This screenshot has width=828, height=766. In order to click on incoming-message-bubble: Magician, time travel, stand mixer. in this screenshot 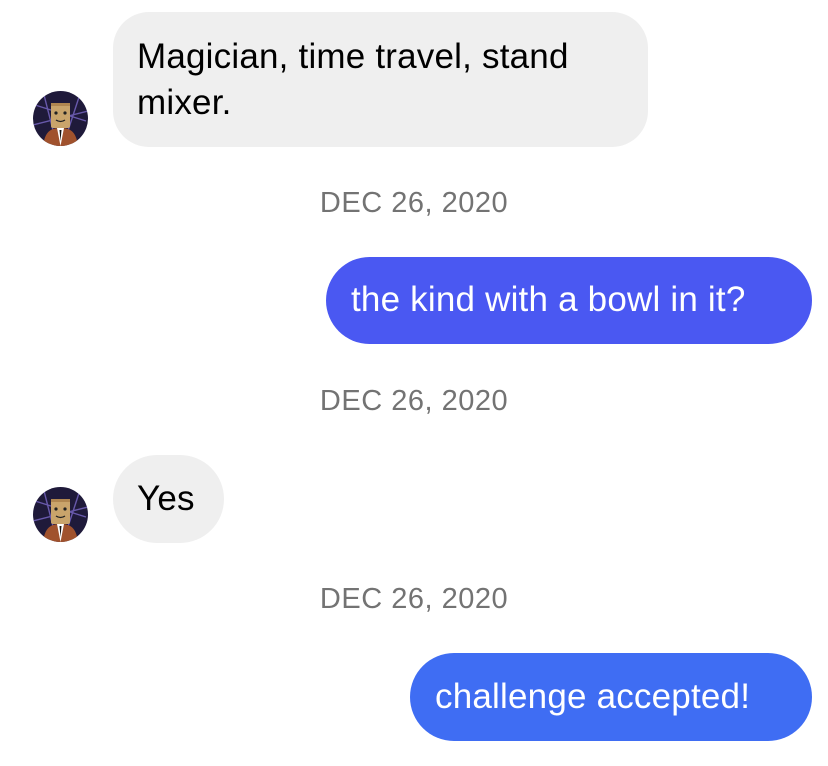, I will do `click(380, 79)`.